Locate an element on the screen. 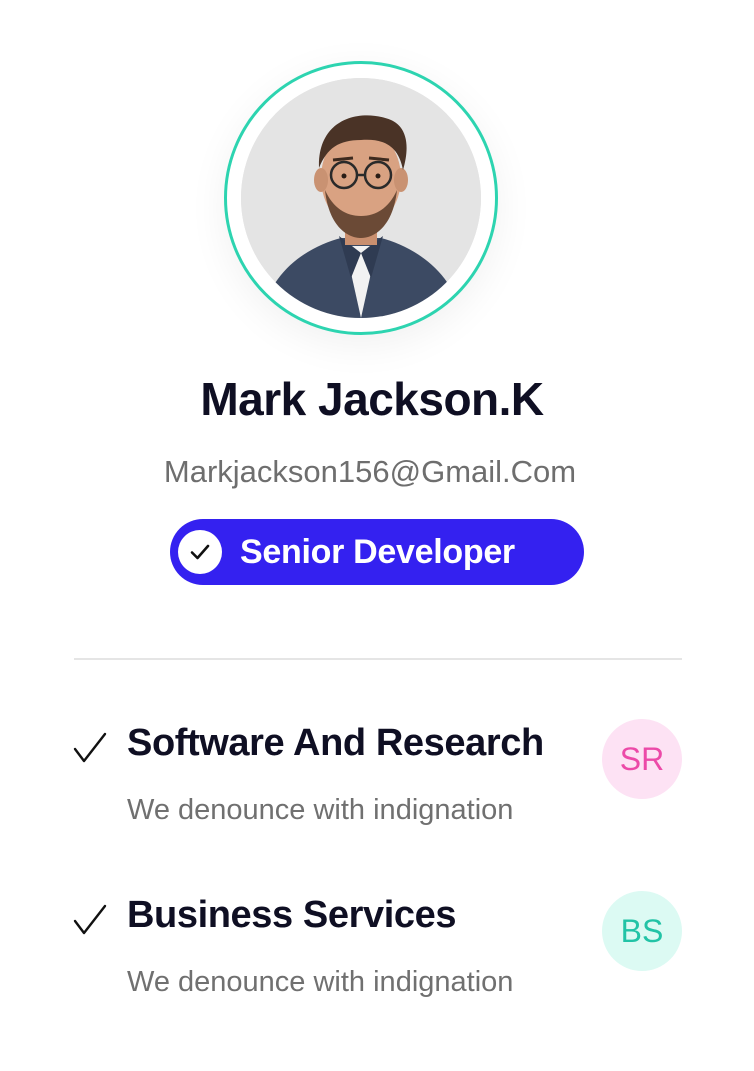 The height and width of the screenshot is (1071, 754). avatar is located at coordinates (361, 198).